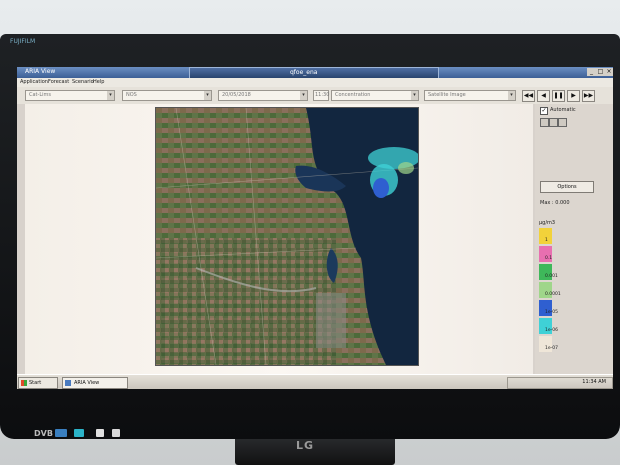 The width and height of the screenshot is (620, 465). What do you see at coordinates (562, 122) in the screenshot?
I see `copy-icon` at bounding box center [562, 122].